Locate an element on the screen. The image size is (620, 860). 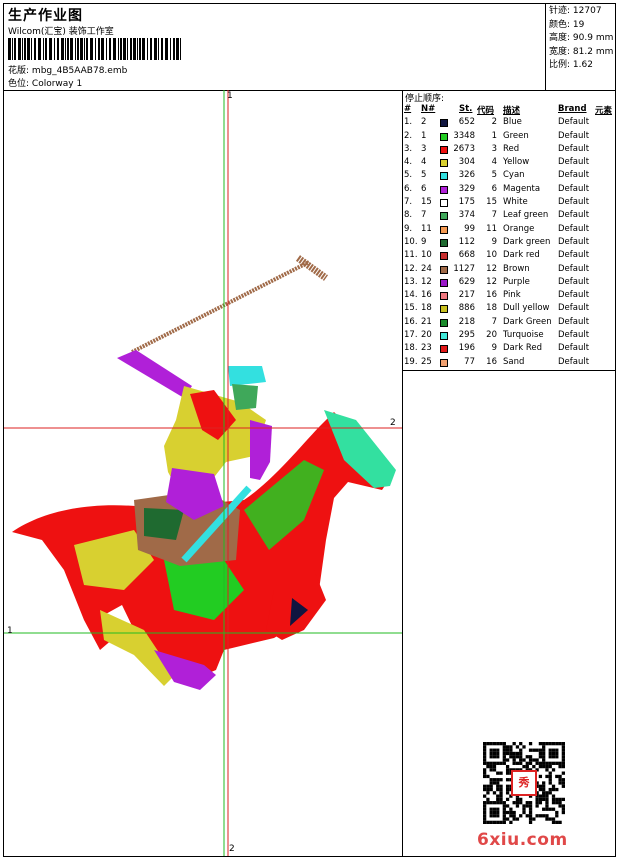
needle-number: 20 is located at coordinates (426, 335).